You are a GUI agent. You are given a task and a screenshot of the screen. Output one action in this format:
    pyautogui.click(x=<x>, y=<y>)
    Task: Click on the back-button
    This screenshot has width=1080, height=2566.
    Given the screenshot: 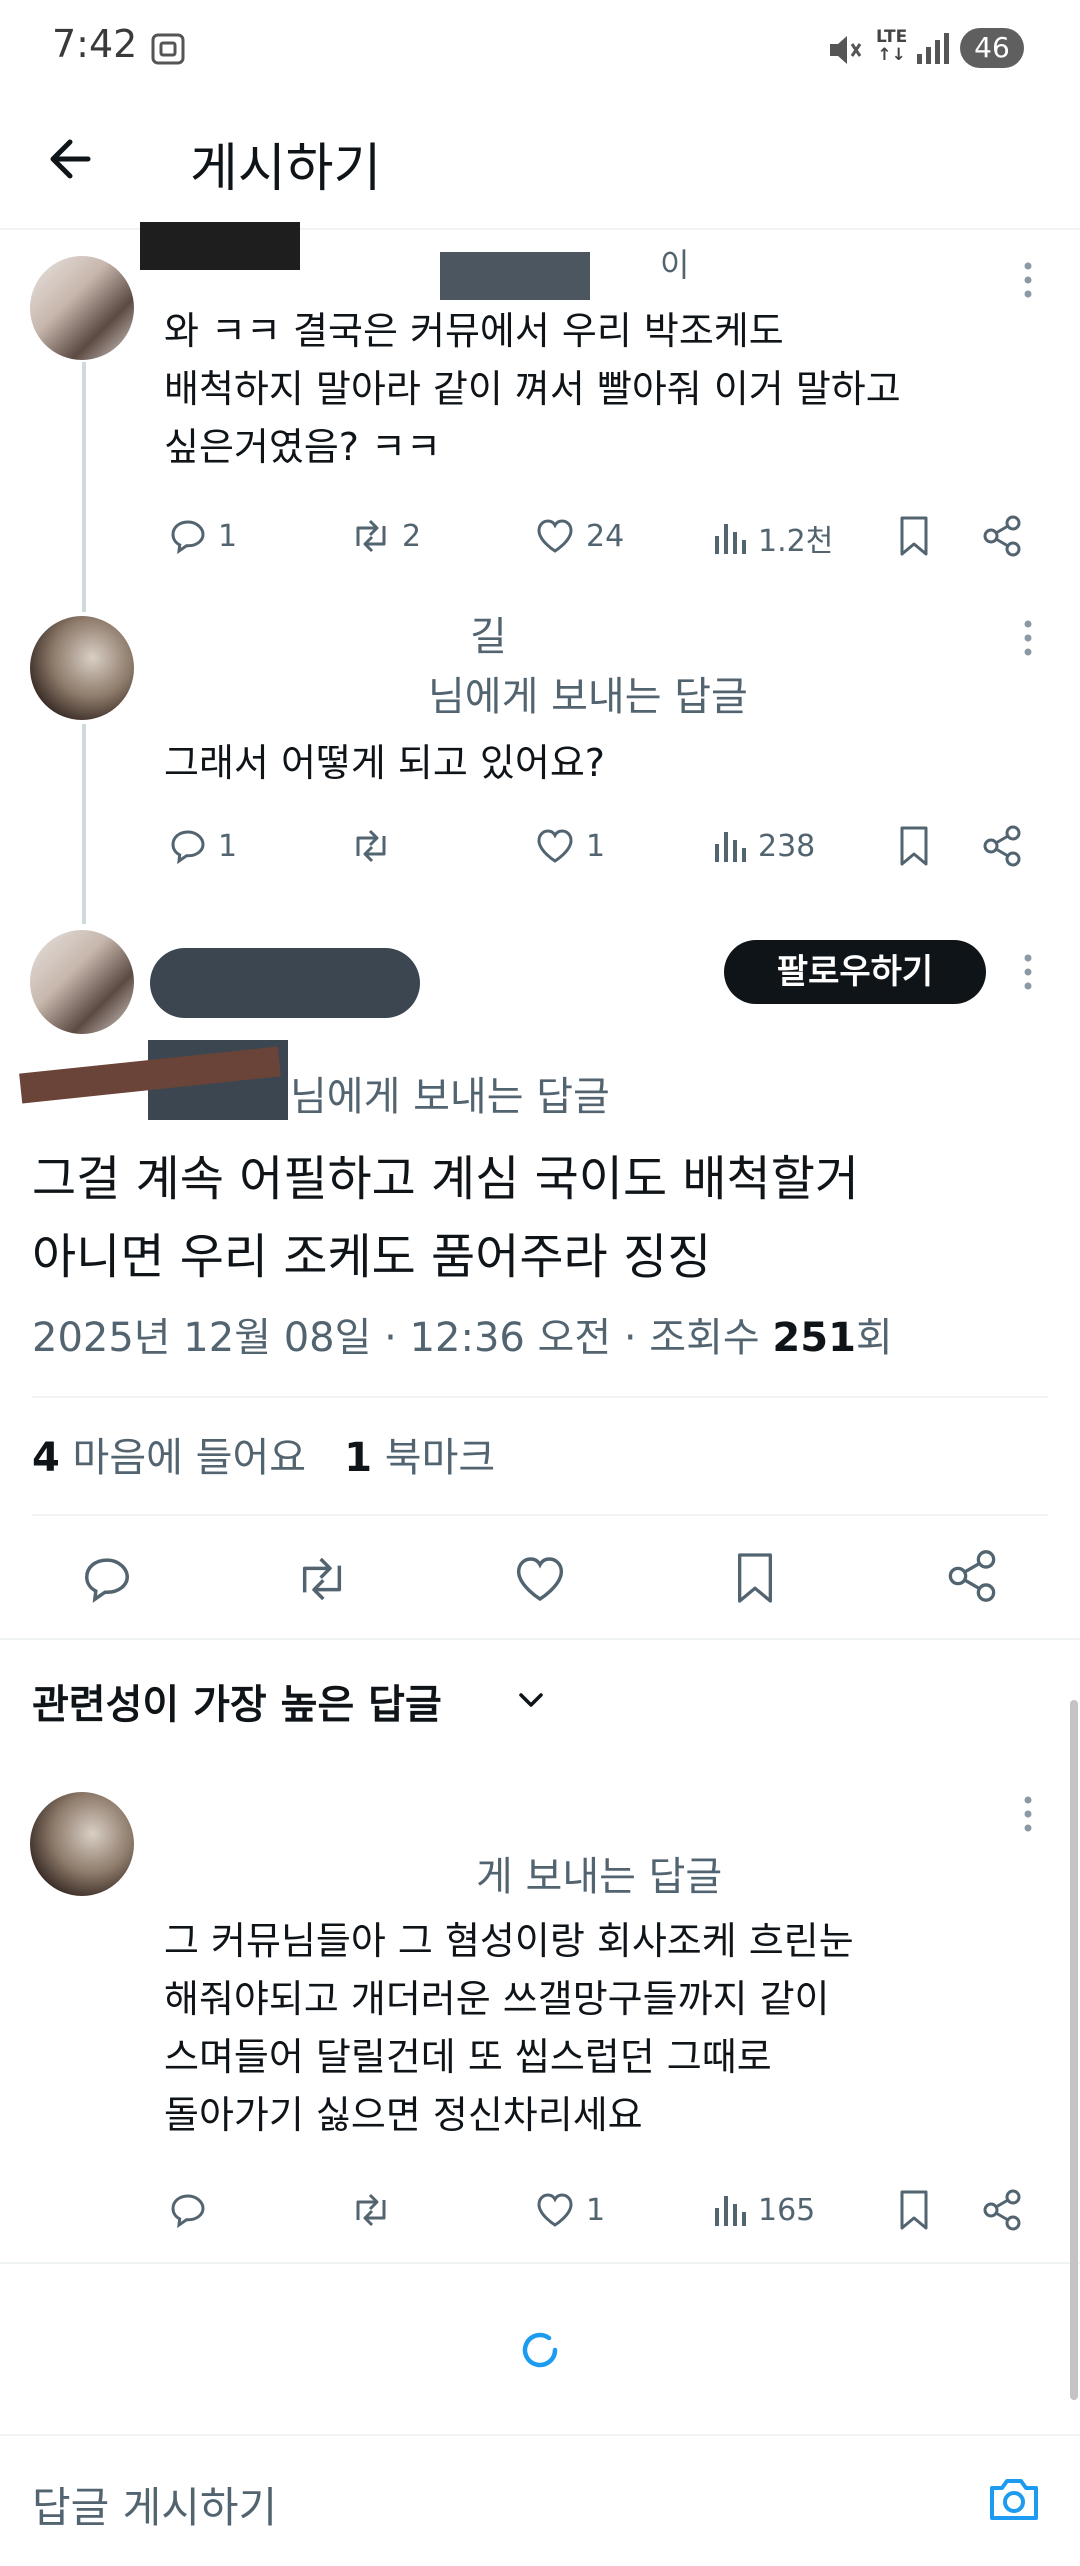 What is the action you would take?
    pyautogui.click(x=73, y=159)
    